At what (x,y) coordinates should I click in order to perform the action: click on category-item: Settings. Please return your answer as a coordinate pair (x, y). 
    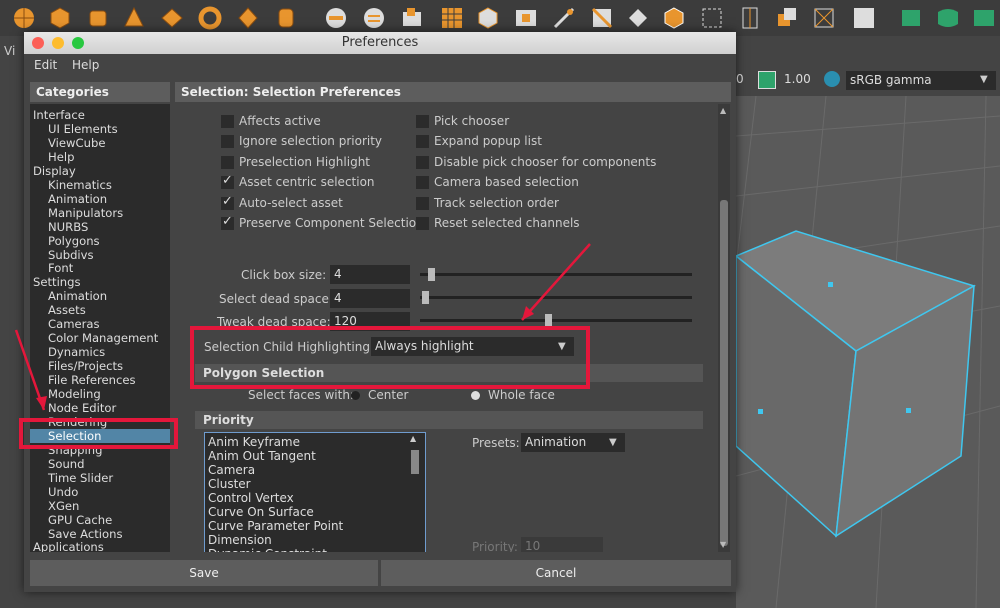
    Looking at the image, I should click on (57, 282).